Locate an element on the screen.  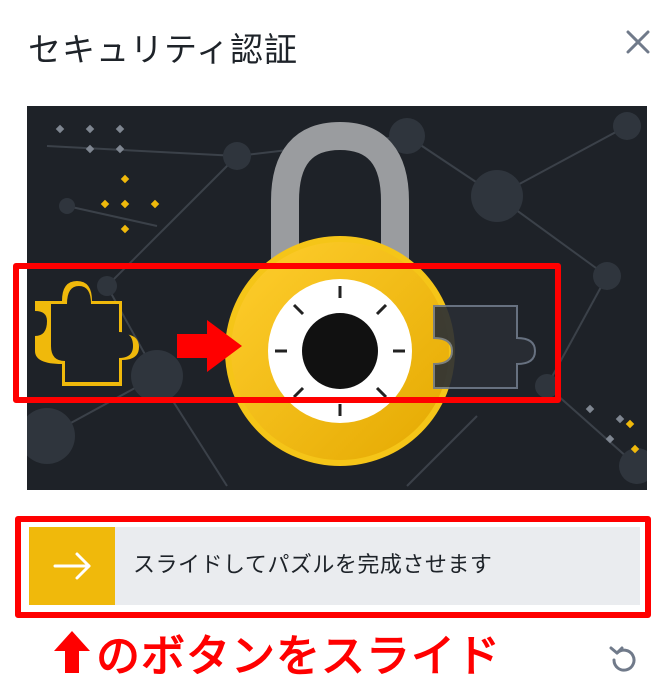
annotation-instruction: のボタンをスライド is located at coordinates (276, 659).